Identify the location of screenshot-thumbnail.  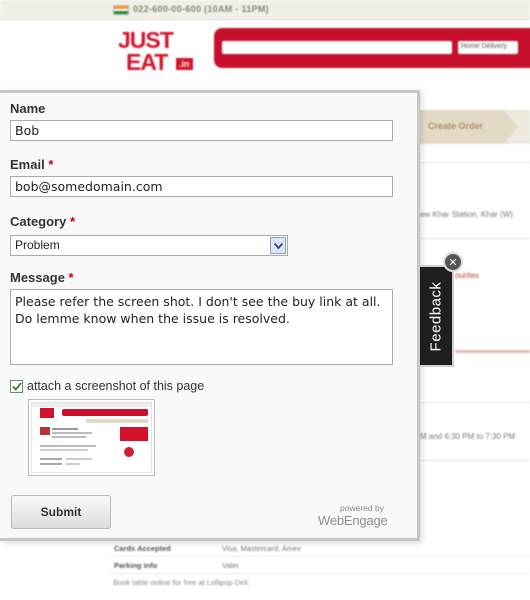
(91, 437).